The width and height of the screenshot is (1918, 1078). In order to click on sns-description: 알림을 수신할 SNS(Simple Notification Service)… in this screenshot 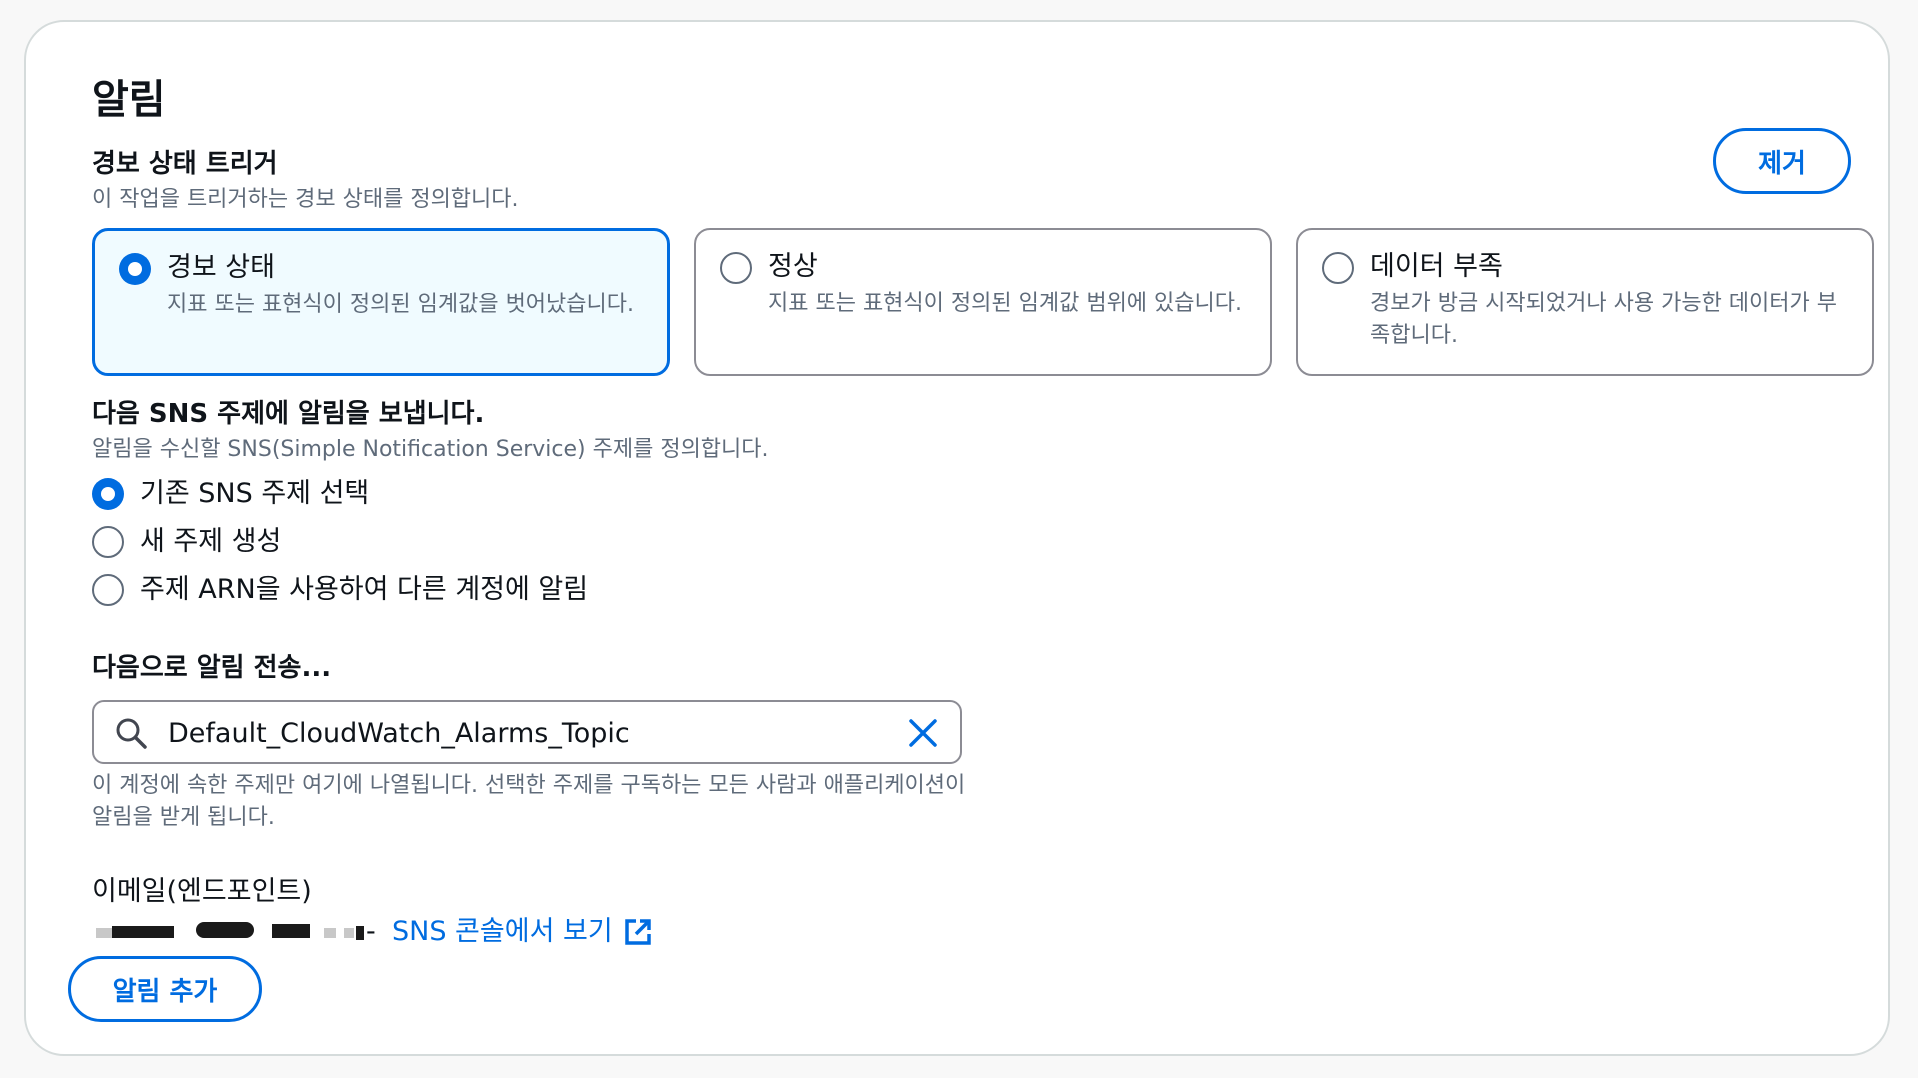, I will do `click(430, 449)`.